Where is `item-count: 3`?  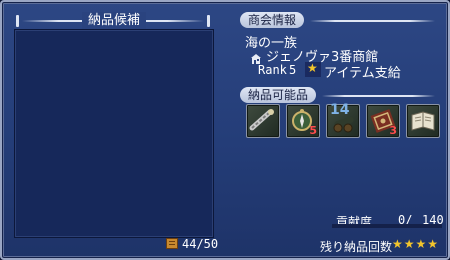 item-count: 3 is located at coordinates (393, 130).